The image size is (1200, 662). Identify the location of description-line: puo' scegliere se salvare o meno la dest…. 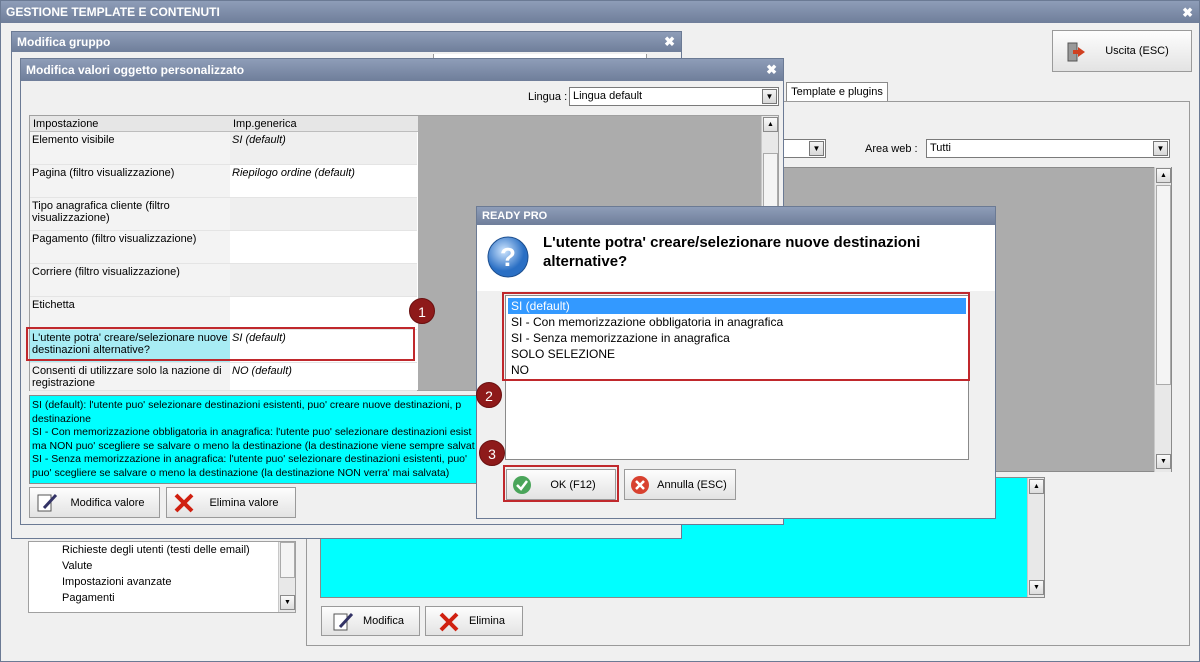
(241, 472).